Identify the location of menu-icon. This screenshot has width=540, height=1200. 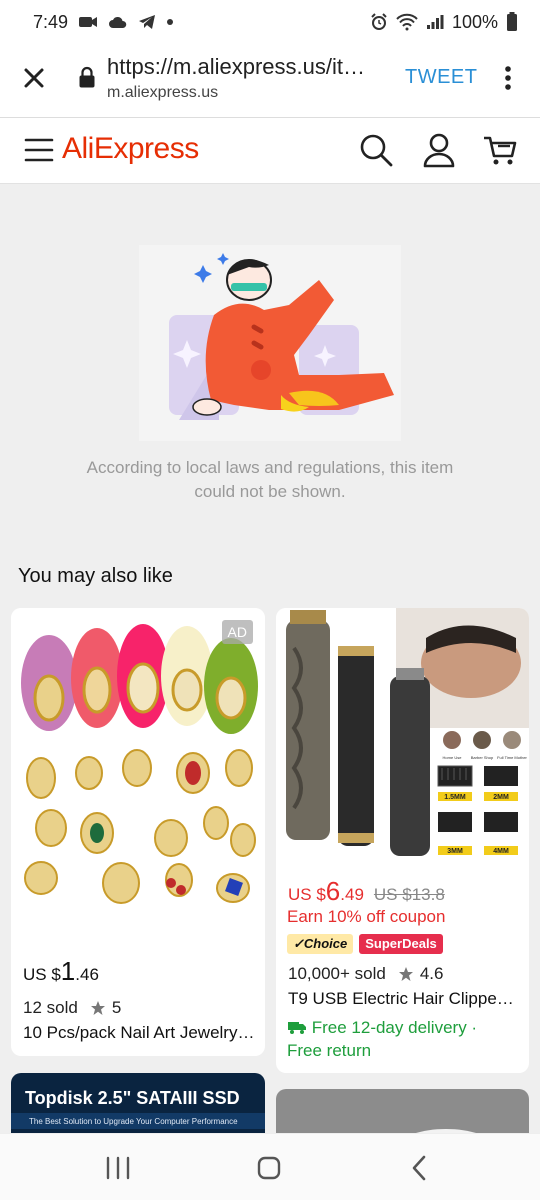
(39, 150).